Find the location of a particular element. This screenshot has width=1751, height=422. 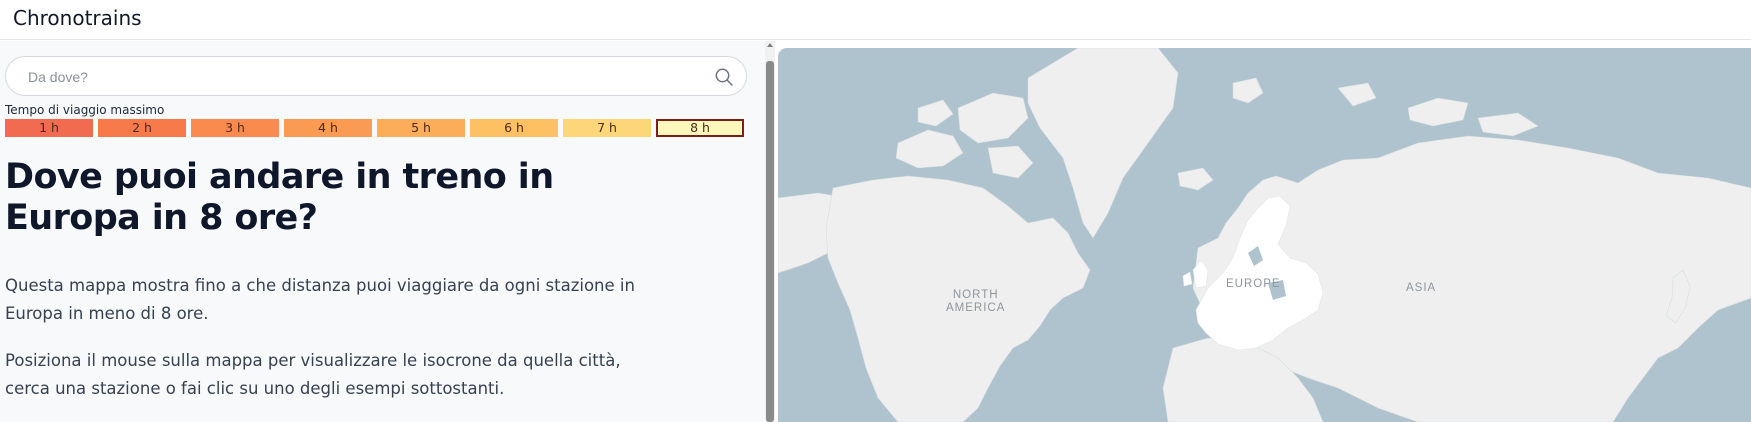

travel-time-option-5h: 5 h is located at coordinates (421, 128).